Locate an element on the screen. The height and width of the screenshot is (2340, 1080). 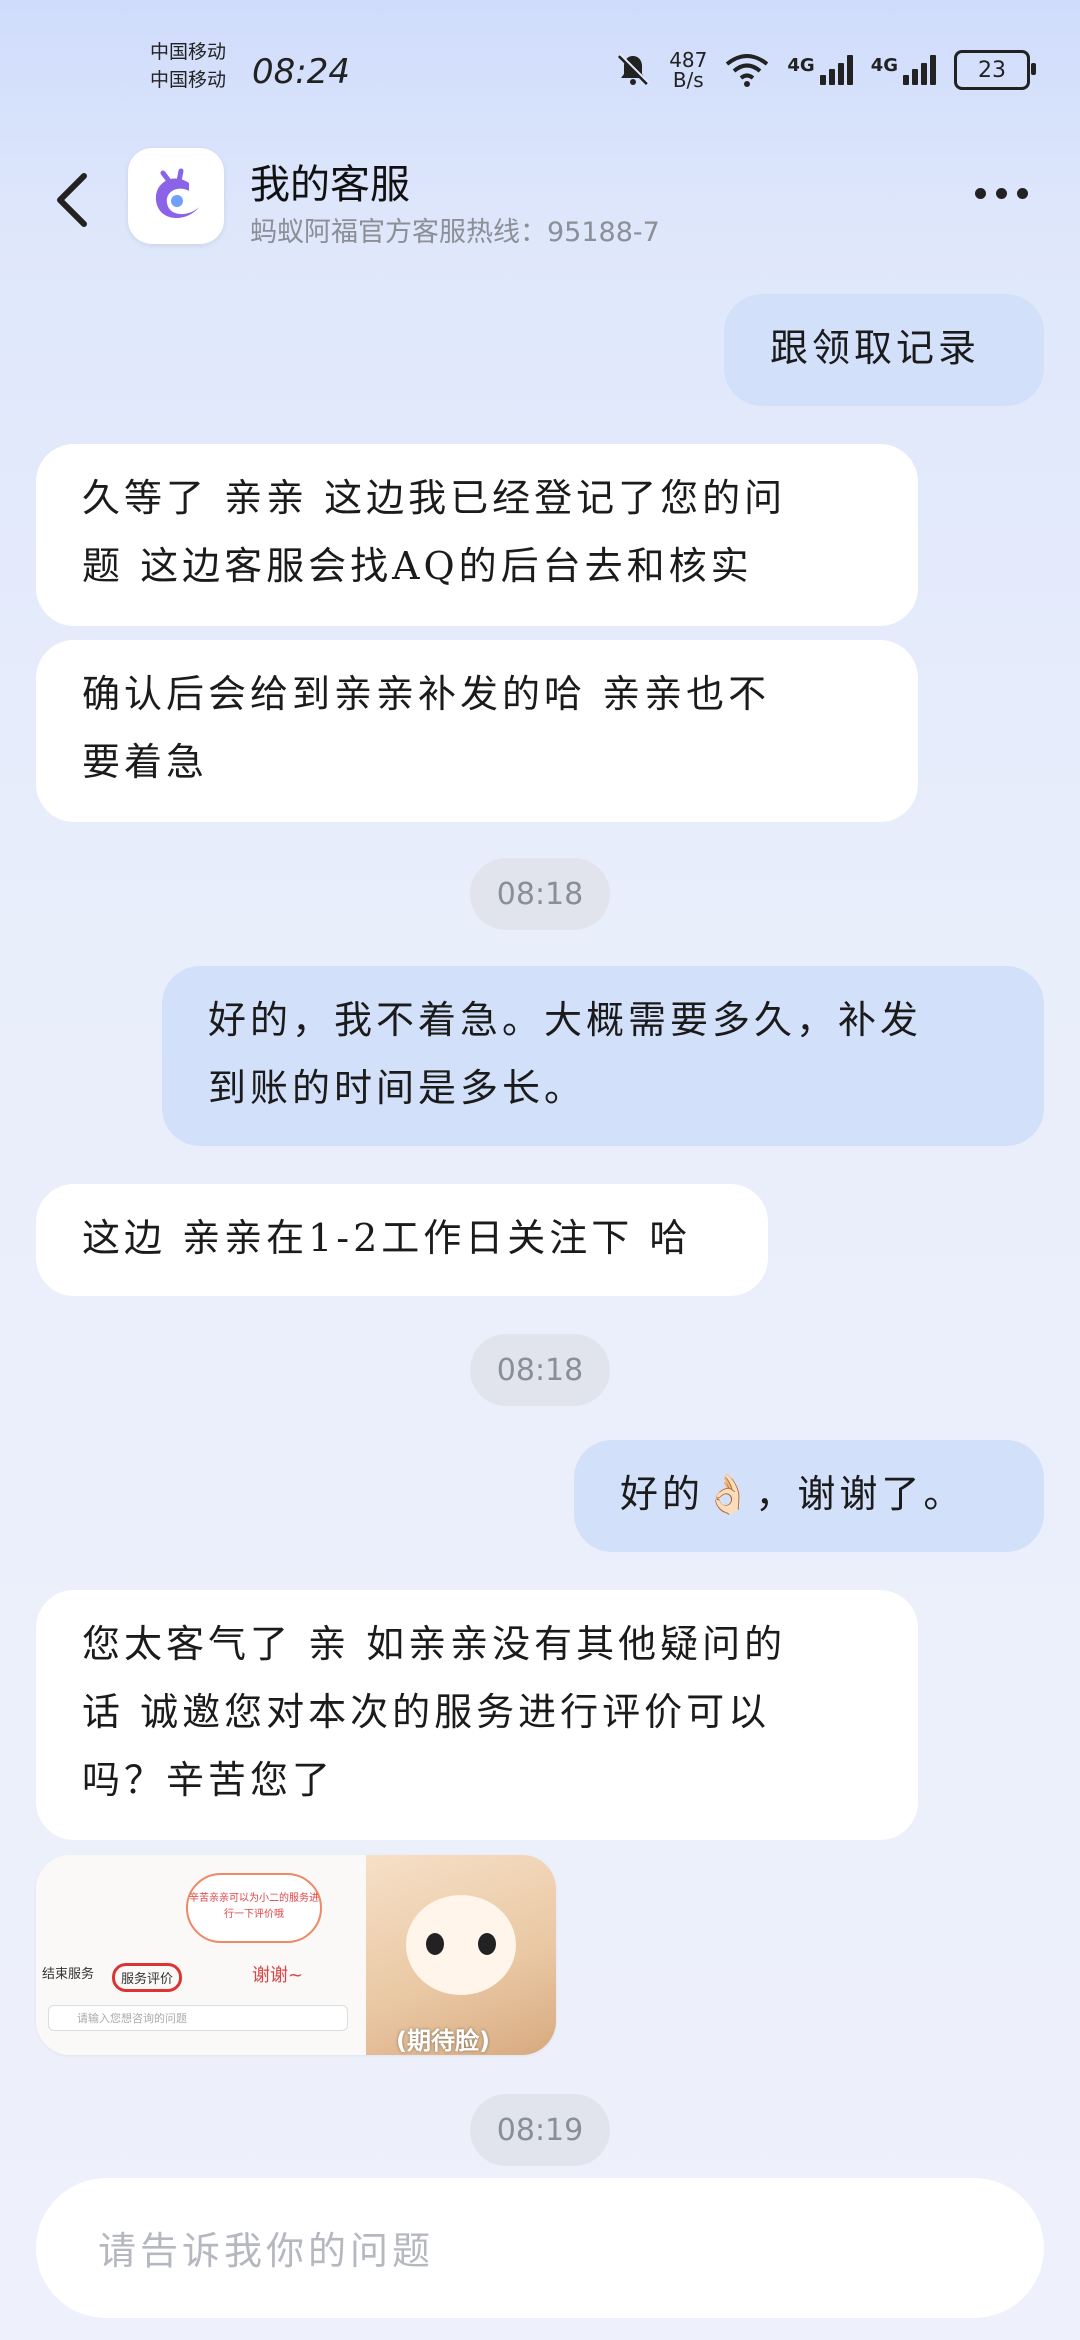
message-user-2: 好的，我不着急。大概需要多久，补发 到账的时间是多长。 is located at coordinates (603, 1056).